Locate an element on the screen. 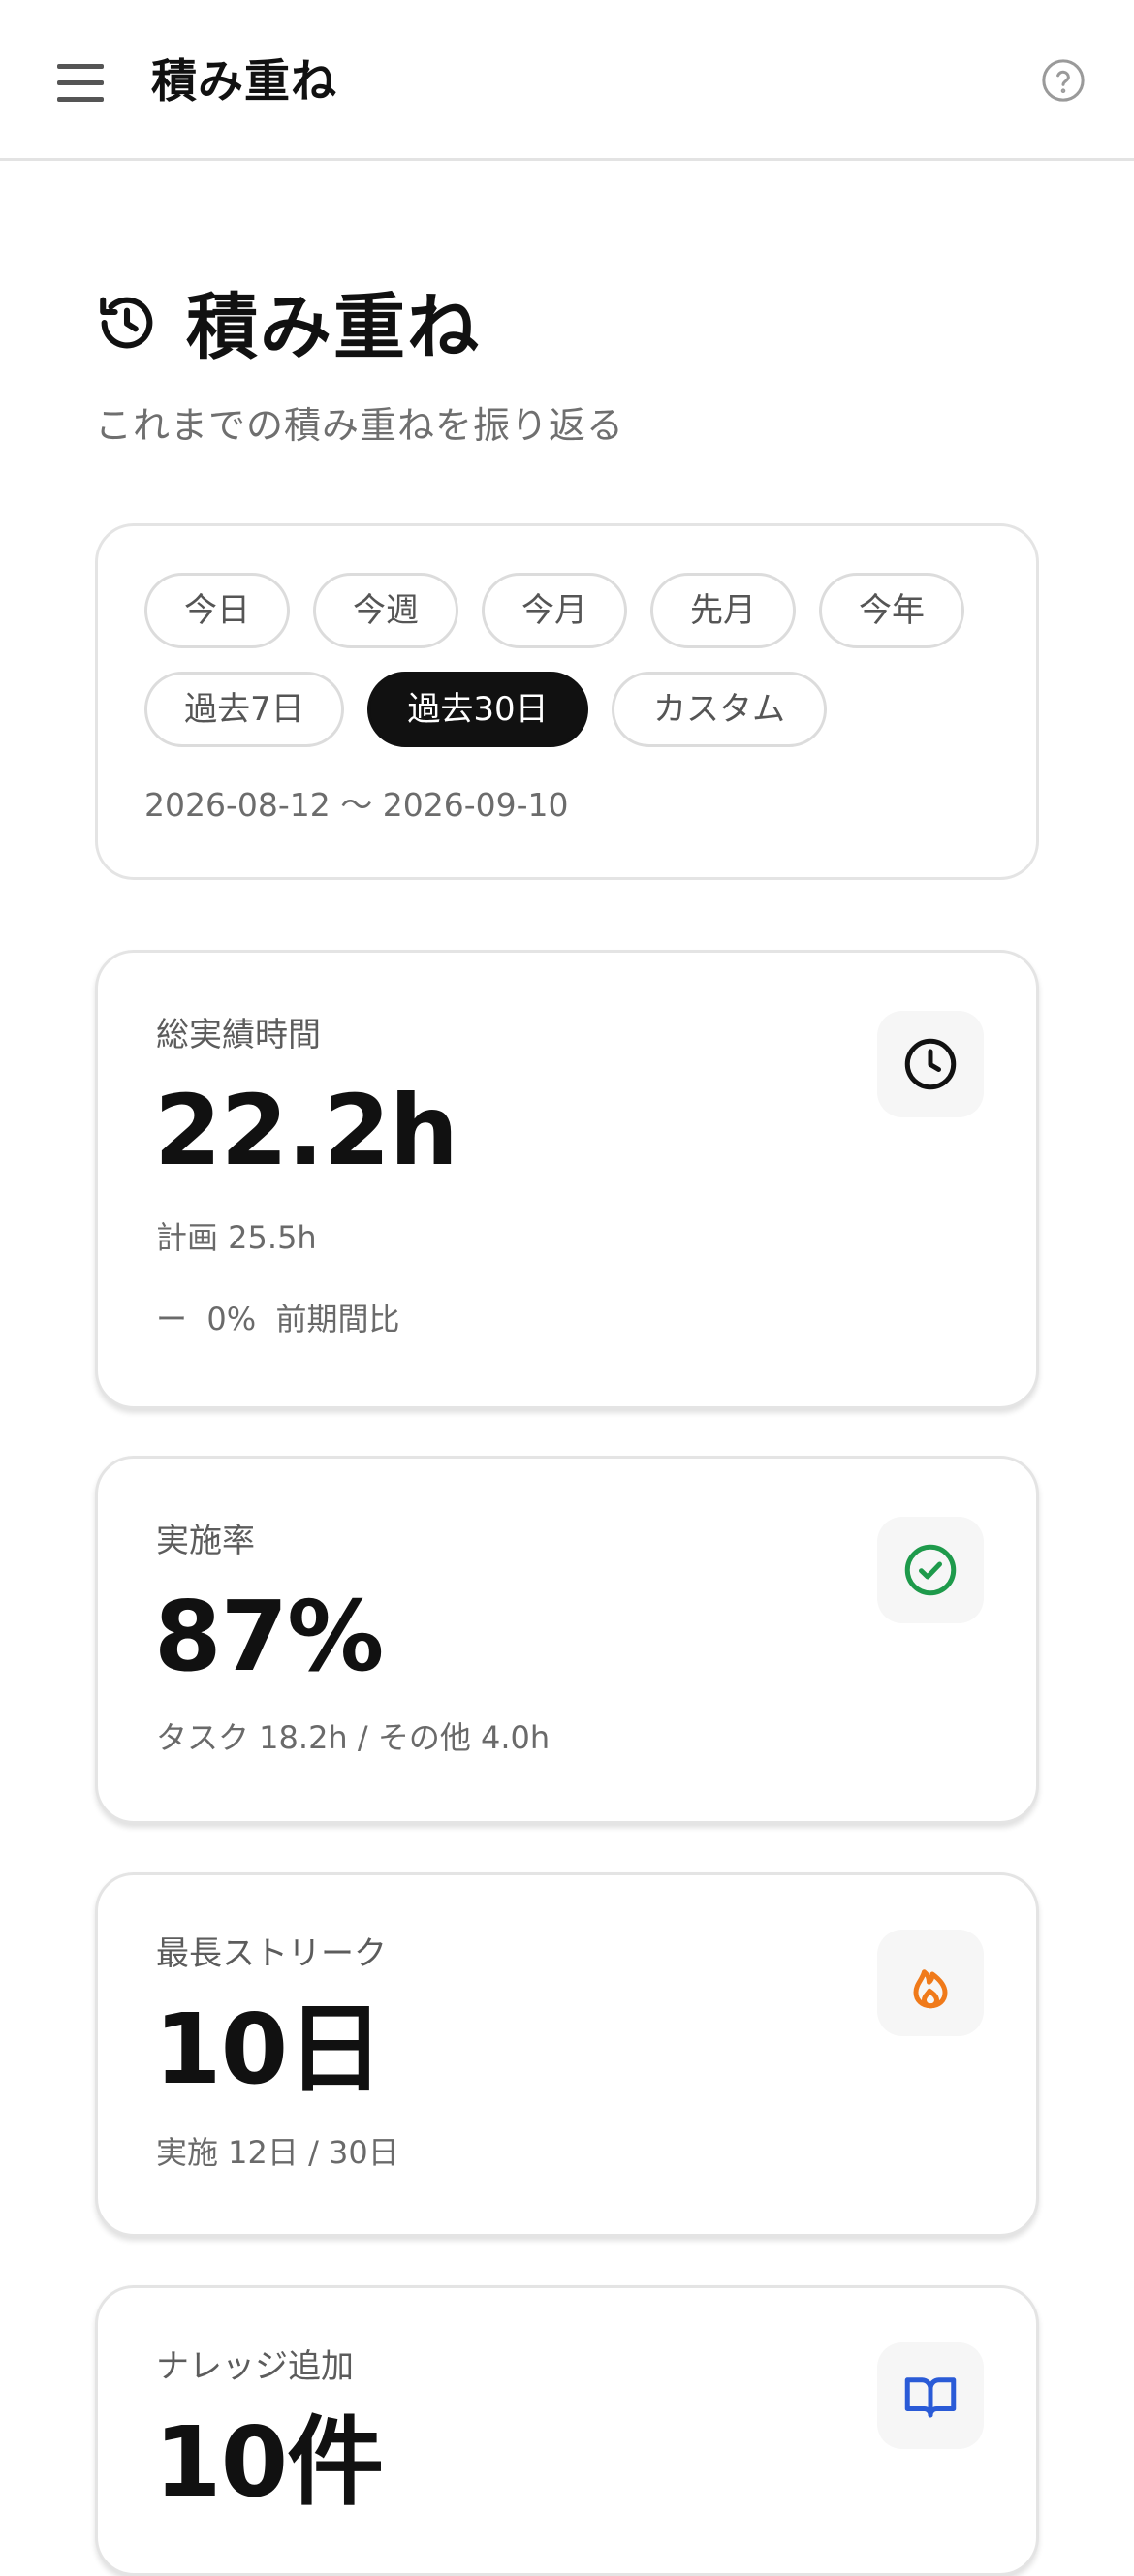  stat-days-done: 実施 12日 / 30日 is located at coordinates (278, 2152).